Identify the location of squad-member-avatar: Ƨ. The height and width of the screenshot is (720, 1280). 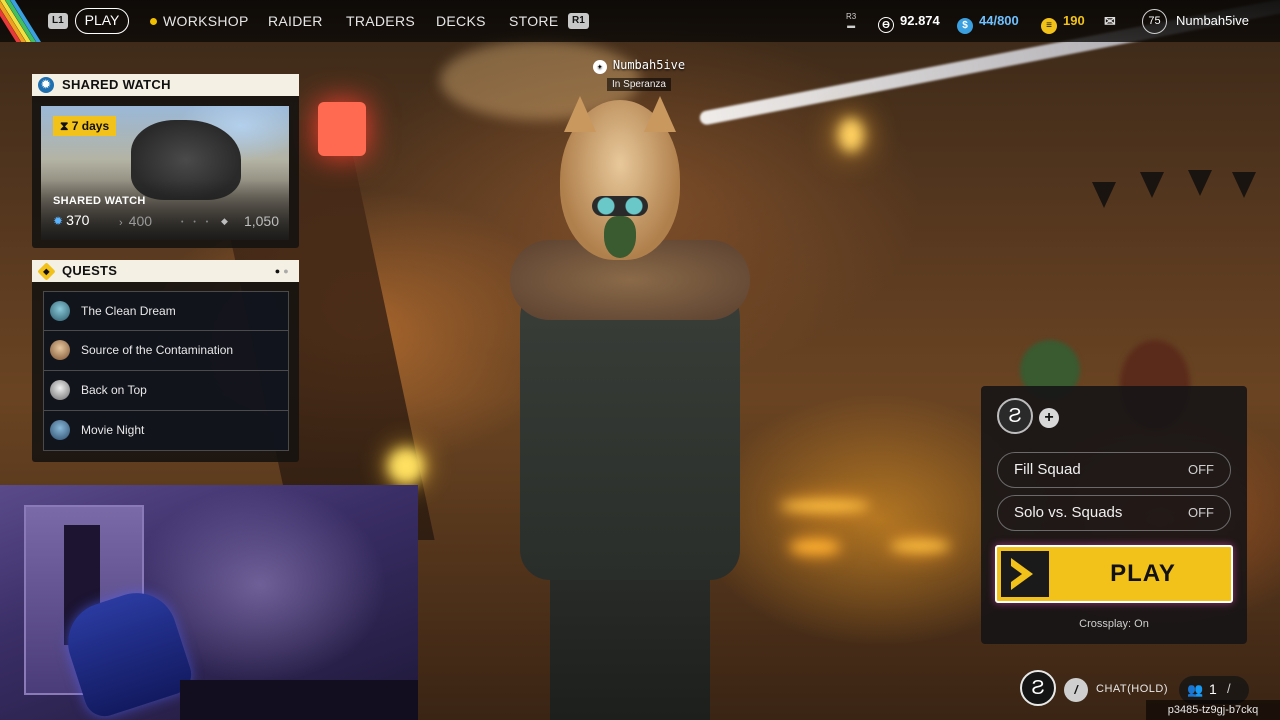
(1015, 416).